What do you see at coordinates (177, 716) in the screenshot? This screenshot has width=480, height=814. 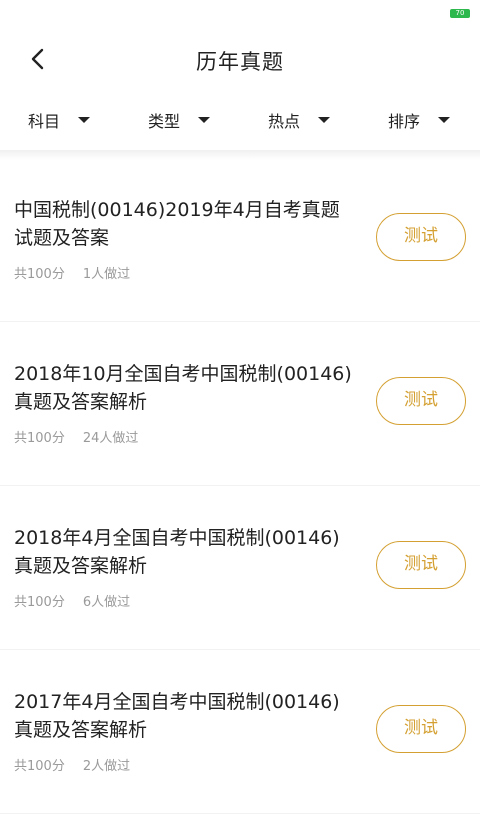 I see `item-title: 2017年4月全国自考中国税制(00146)真题及答案解析` at bounding box center [177, 716].